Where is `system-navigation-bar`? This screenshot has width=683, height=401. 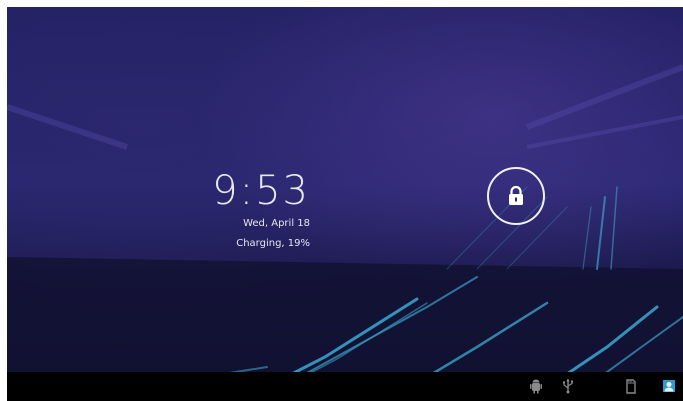
system-navigation-bar is located at coordinates (345, 386).